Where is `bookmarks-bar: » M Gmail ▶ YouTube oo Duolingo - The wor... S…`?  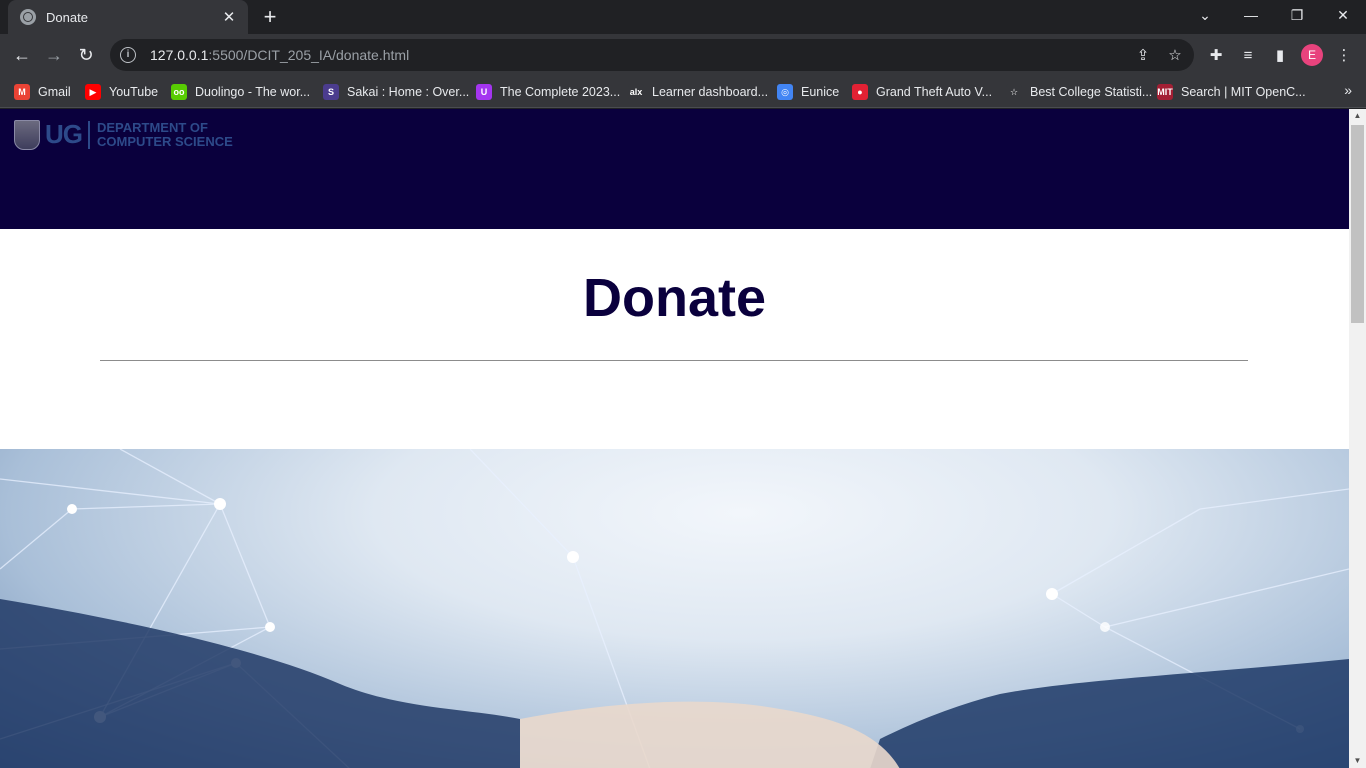
bookmarks-bar: » M Gmail ▶ YouTube oo Duolingo - The wor... S… is located at coordinates (683, 92).